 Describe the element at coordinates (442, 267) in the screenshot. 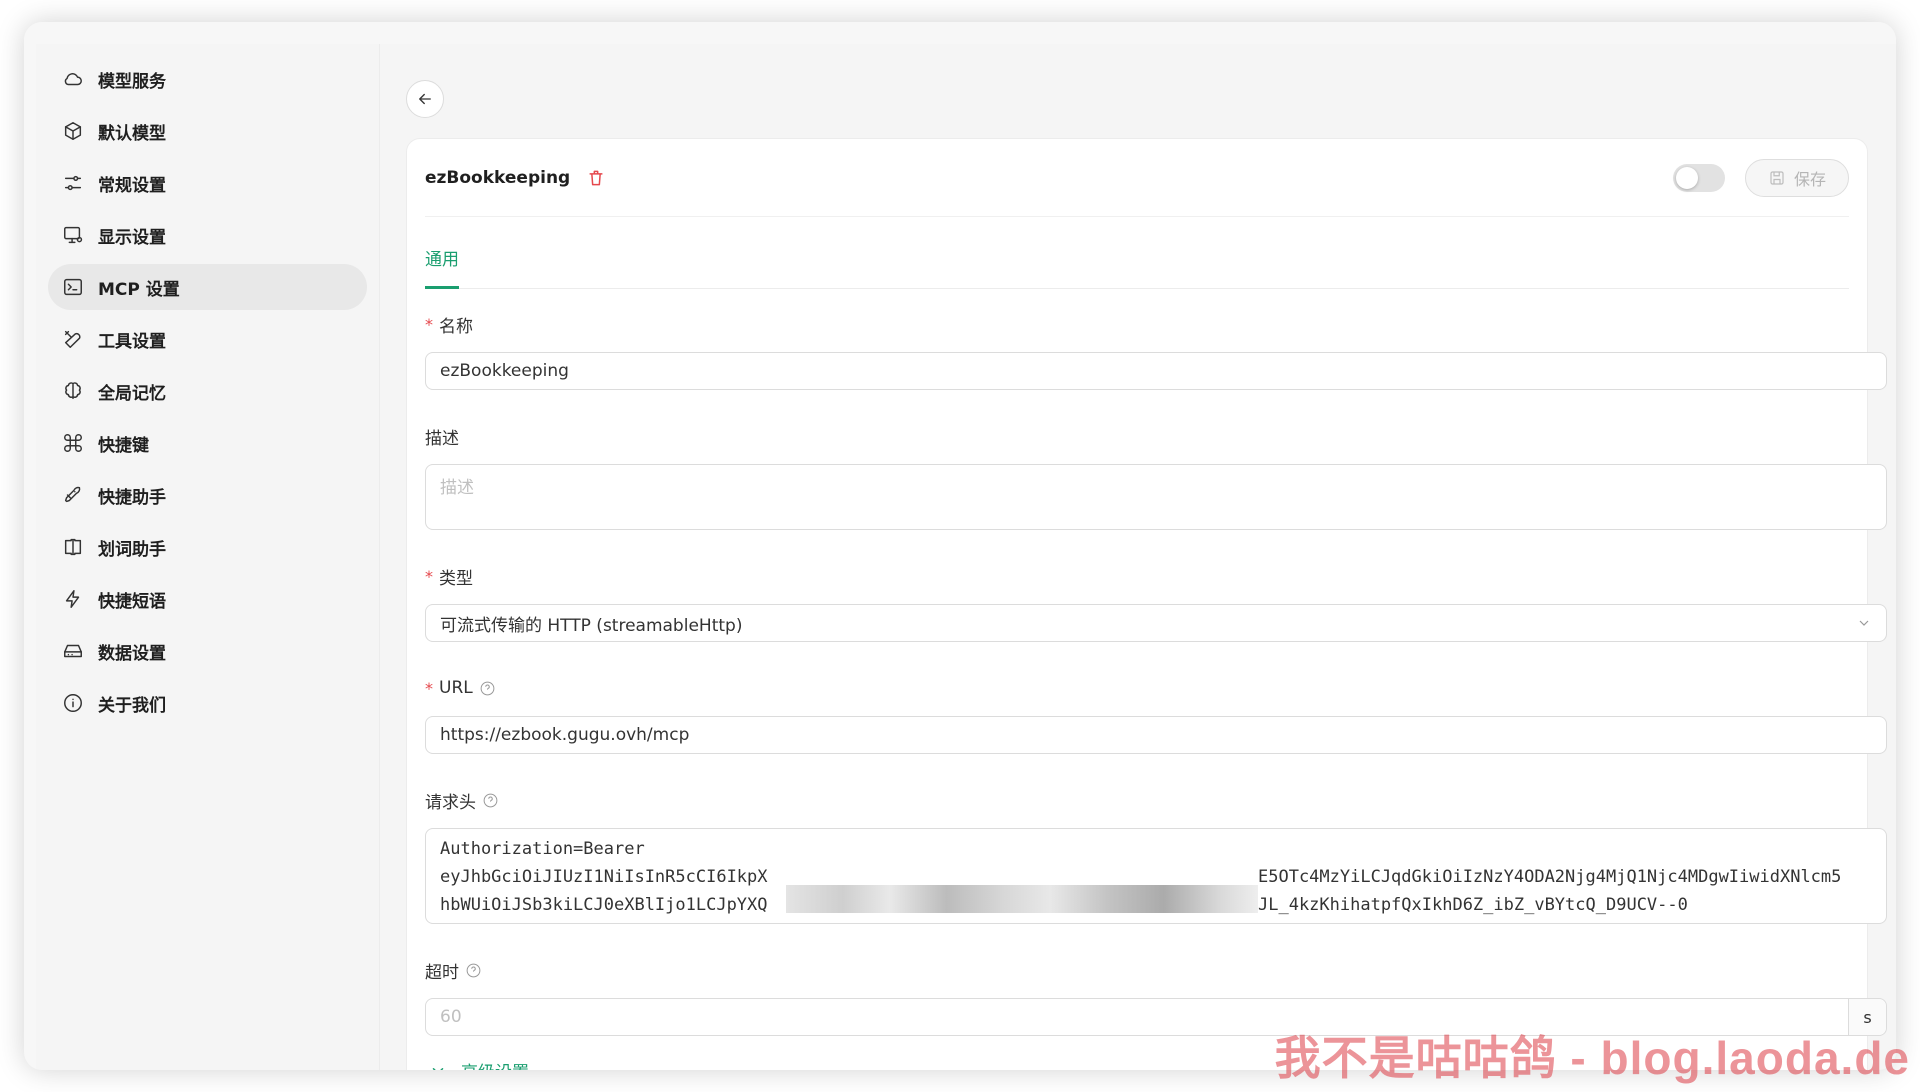

I see `tab-general: 通用` at that location.